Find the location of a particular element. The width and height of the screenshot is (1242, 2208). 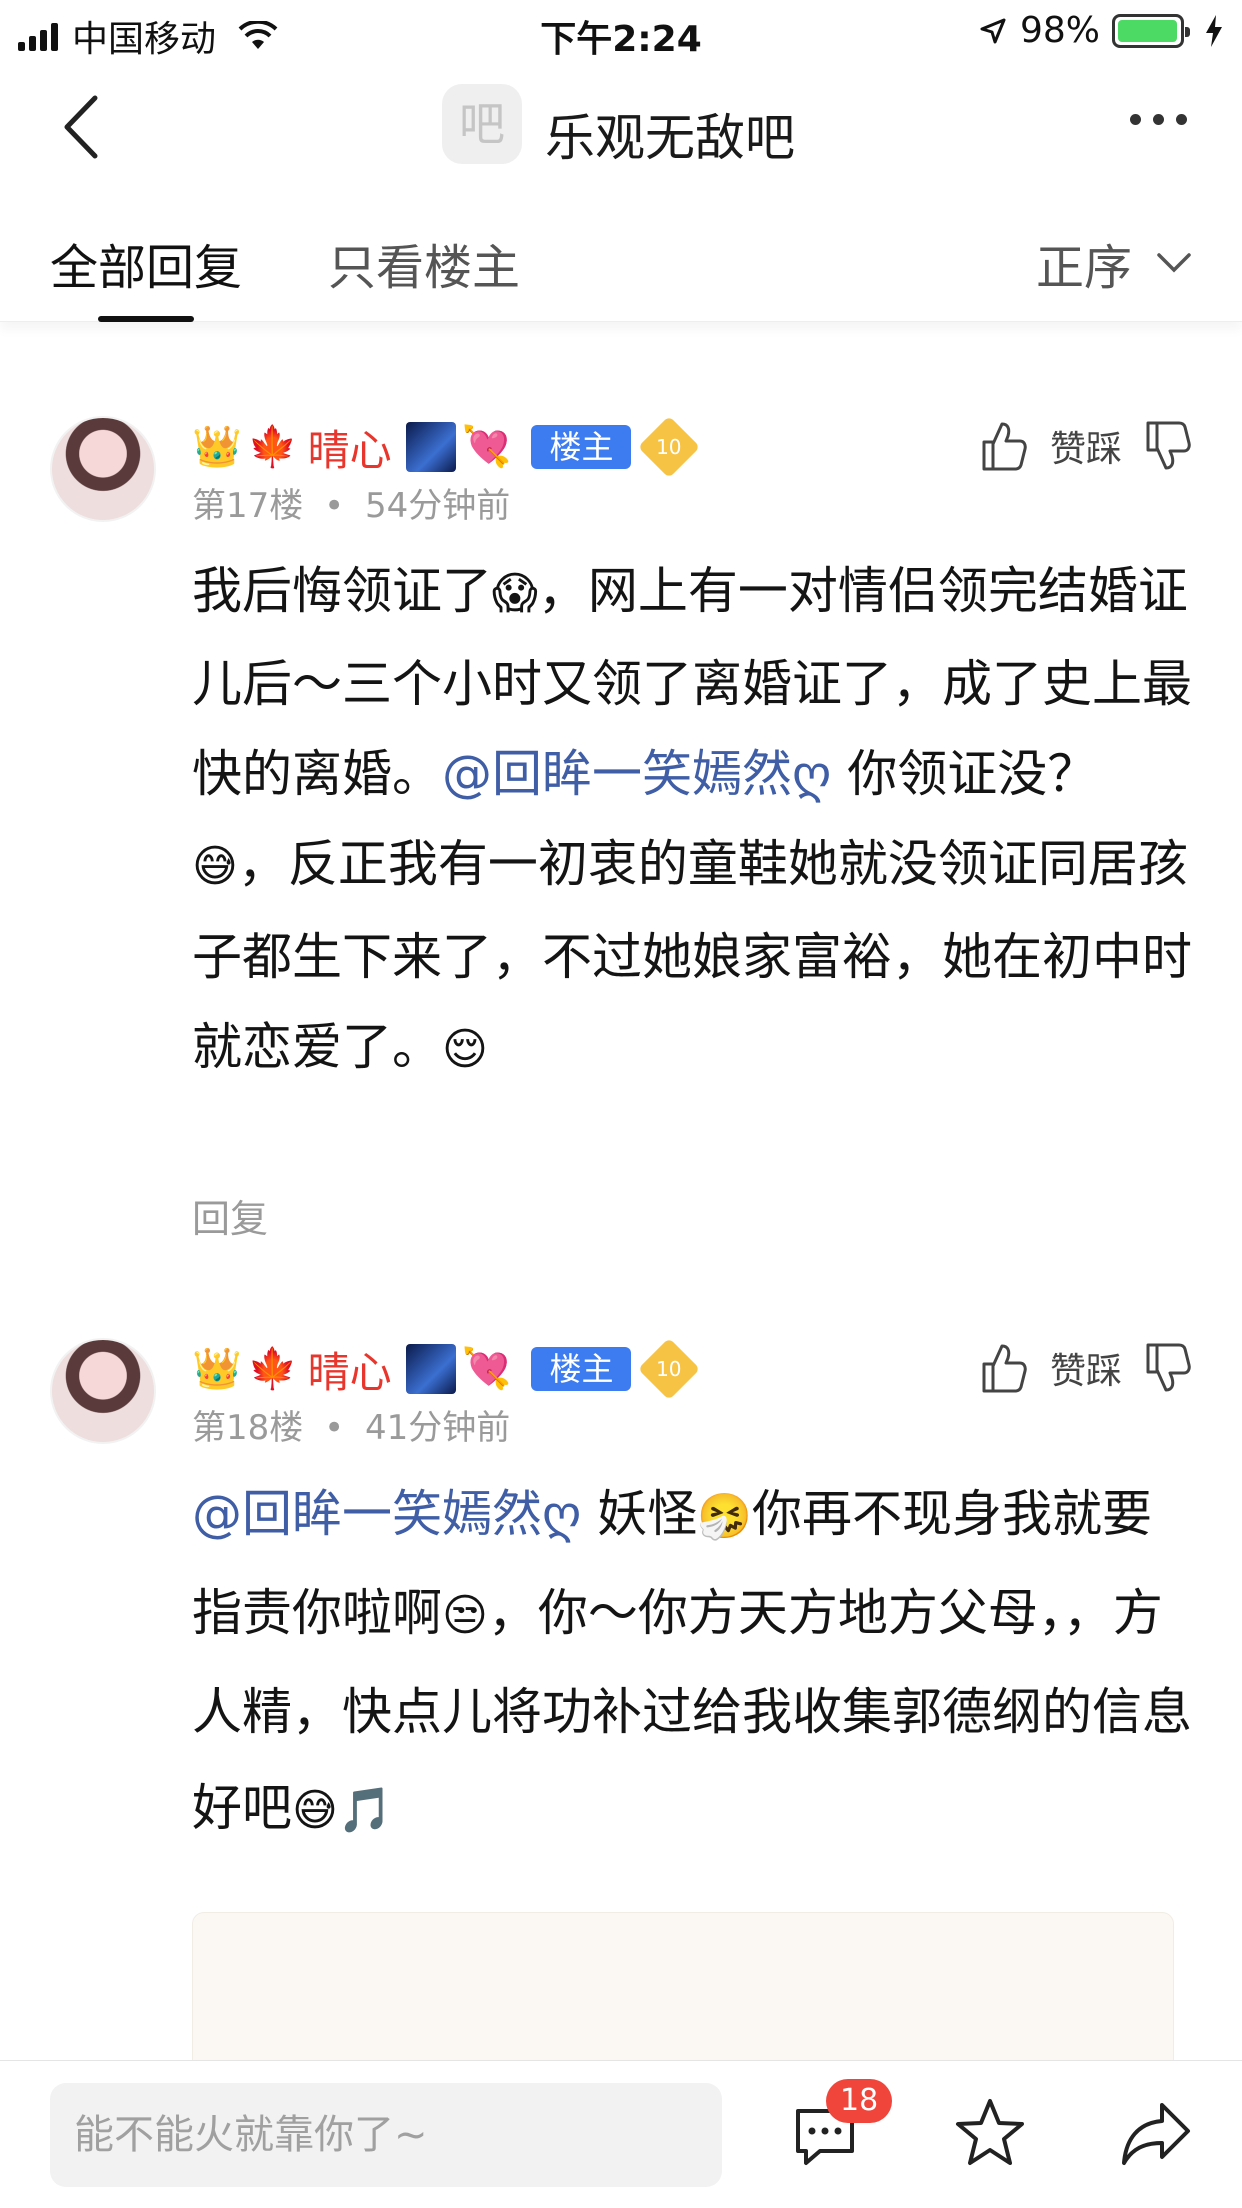

scream-emoji-icon: 😱 is located at coordinates (515, 593).